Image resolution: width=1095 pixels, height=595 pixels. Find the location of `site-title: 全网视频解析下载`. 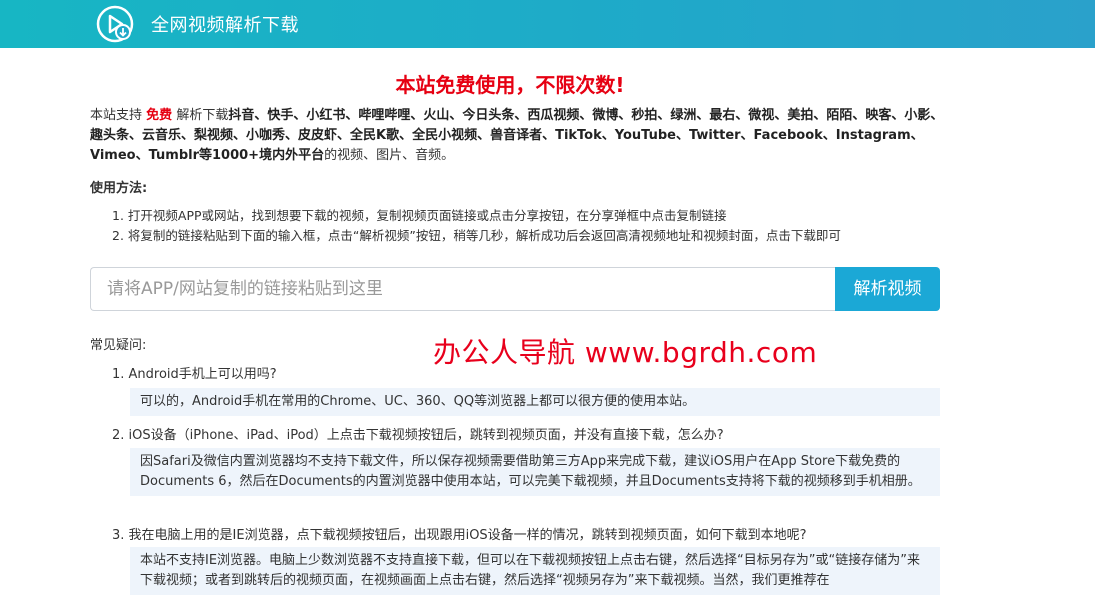

site-title: 全网视频解析下载 is located at coordinates (225, 24).